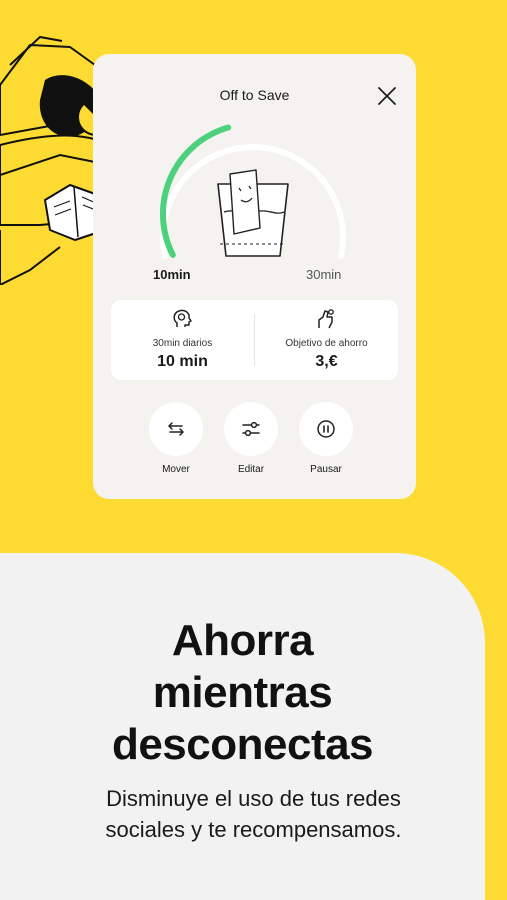  Describe the element at coordinates (253, 829) in the screenshot. I see `subtitle-line-2: sociales y te recompensamos.` at that location.